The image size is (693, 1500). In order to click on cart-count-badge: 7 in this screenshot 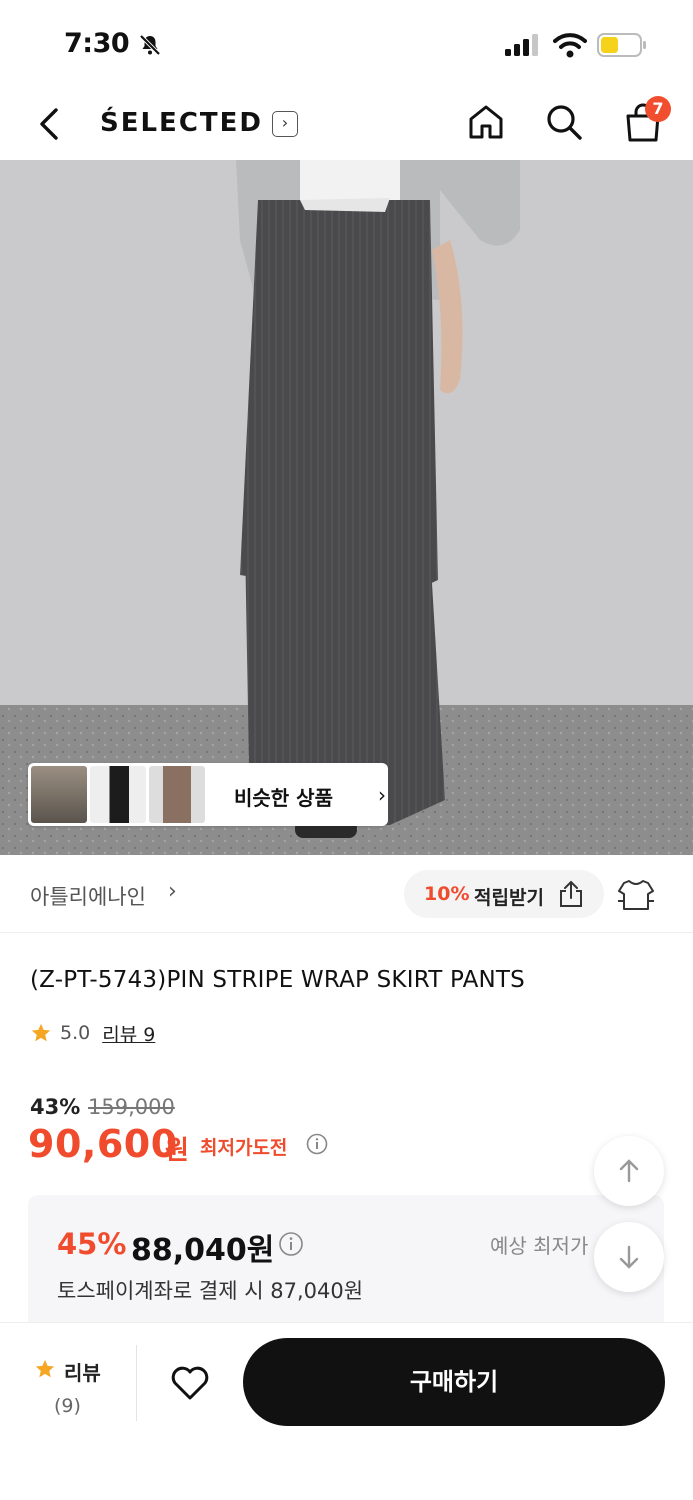, I will do `click(658, 109)`.